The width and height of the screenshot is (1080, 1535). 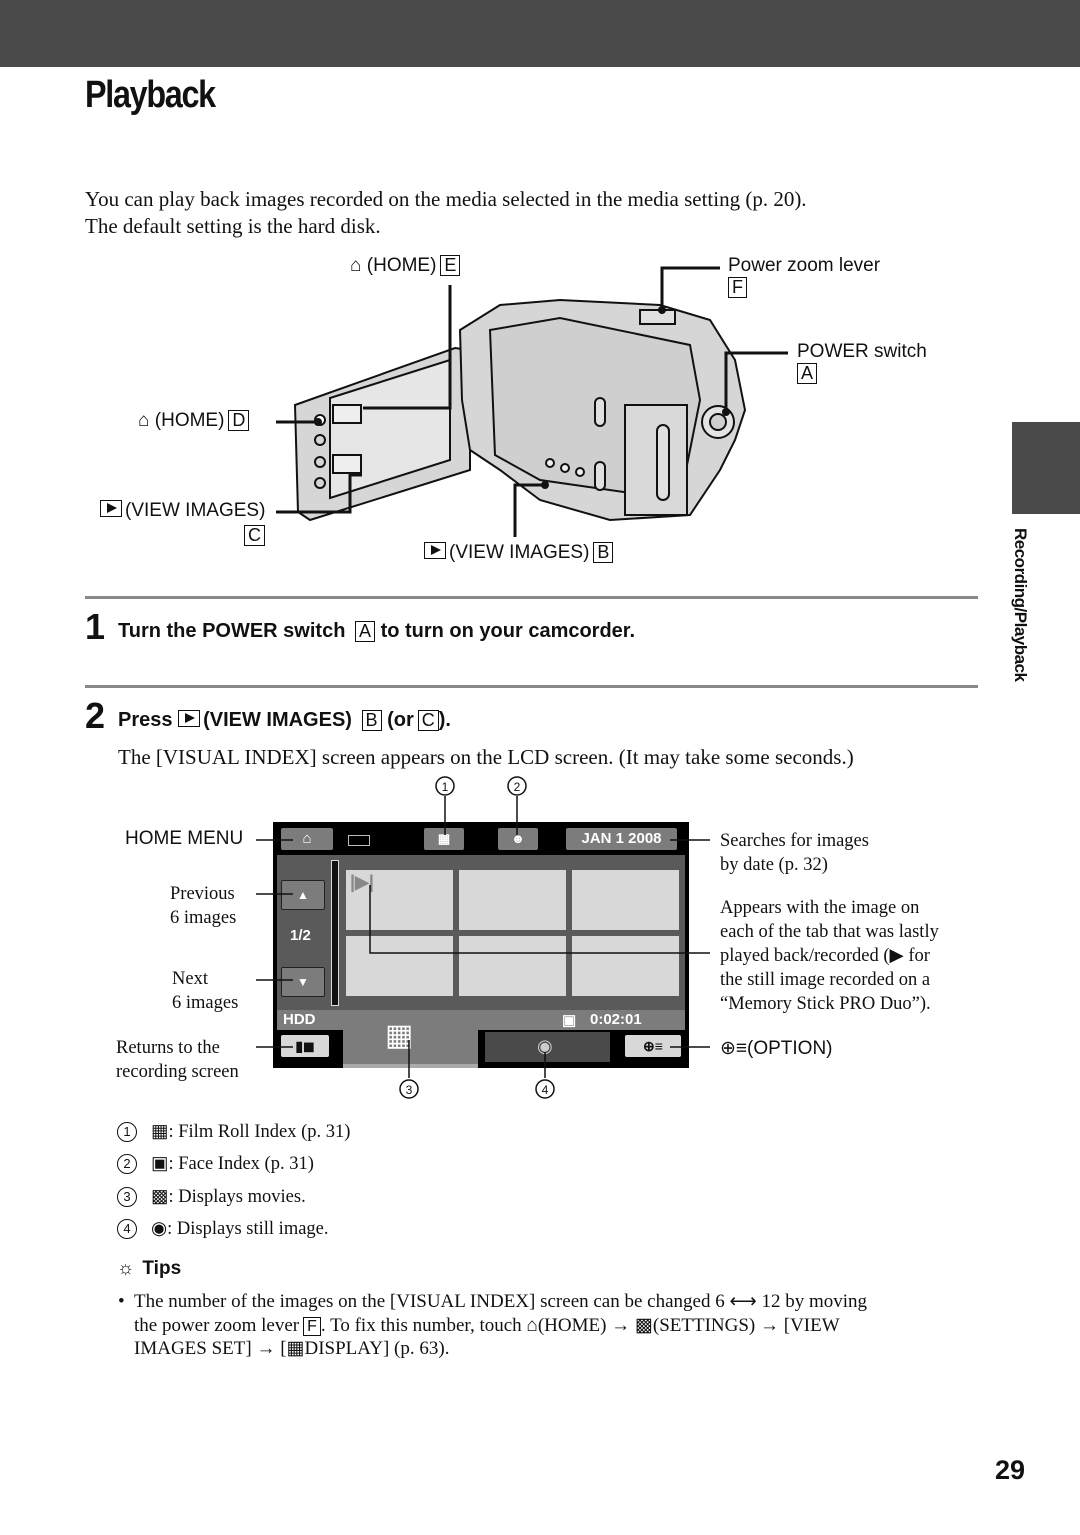 What do you see at coordinates (307, 839) in the screenshot?
I see `home-menu-button: ⌂` at bounding box center [307, 839].